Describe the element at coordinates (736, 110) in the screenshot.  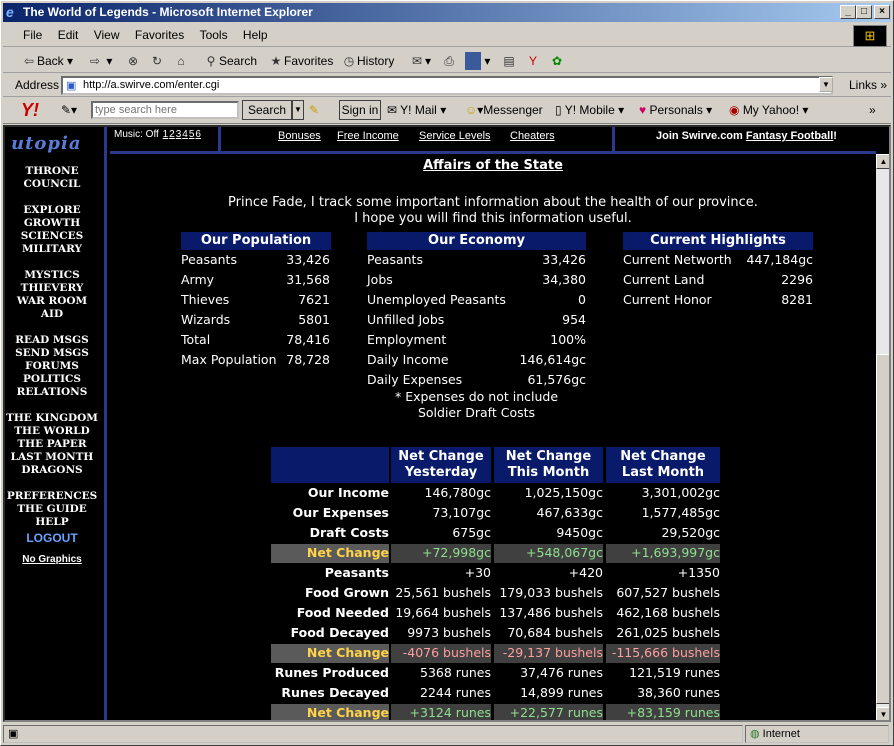
I see `myyahoo-icon: ◉` at that location.